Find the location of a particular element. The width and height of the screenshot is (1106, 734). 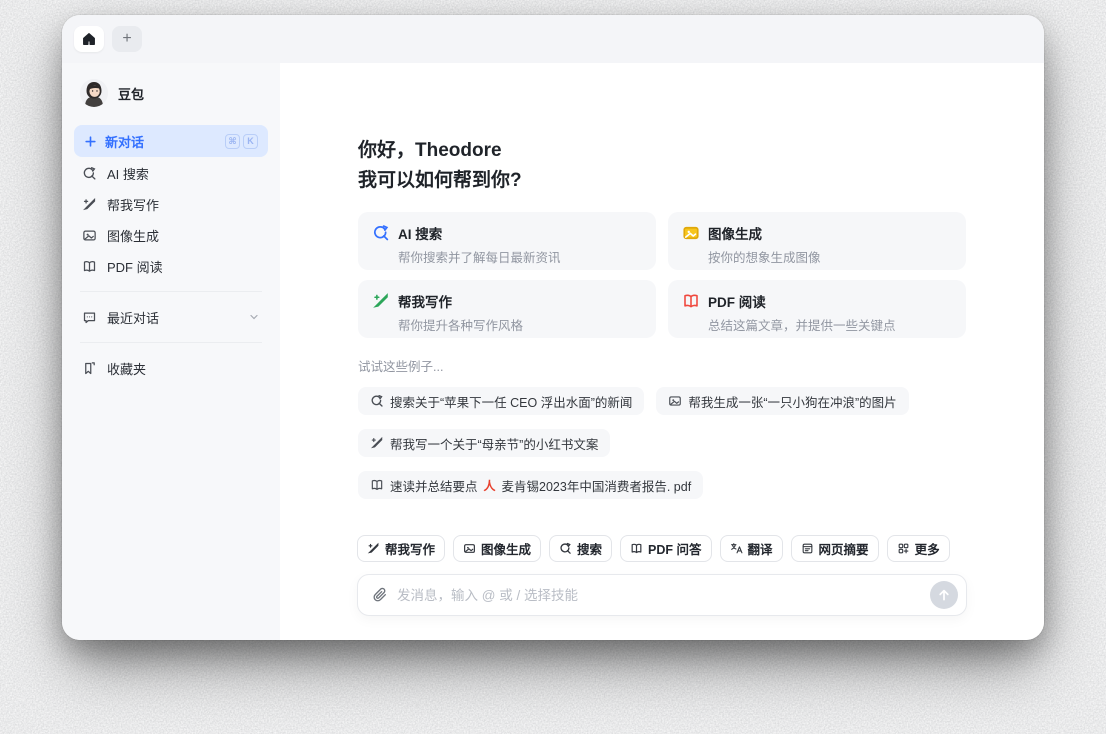

sidebar-item-recent-chats: 最近对话 is located at coordinates (171, 317).